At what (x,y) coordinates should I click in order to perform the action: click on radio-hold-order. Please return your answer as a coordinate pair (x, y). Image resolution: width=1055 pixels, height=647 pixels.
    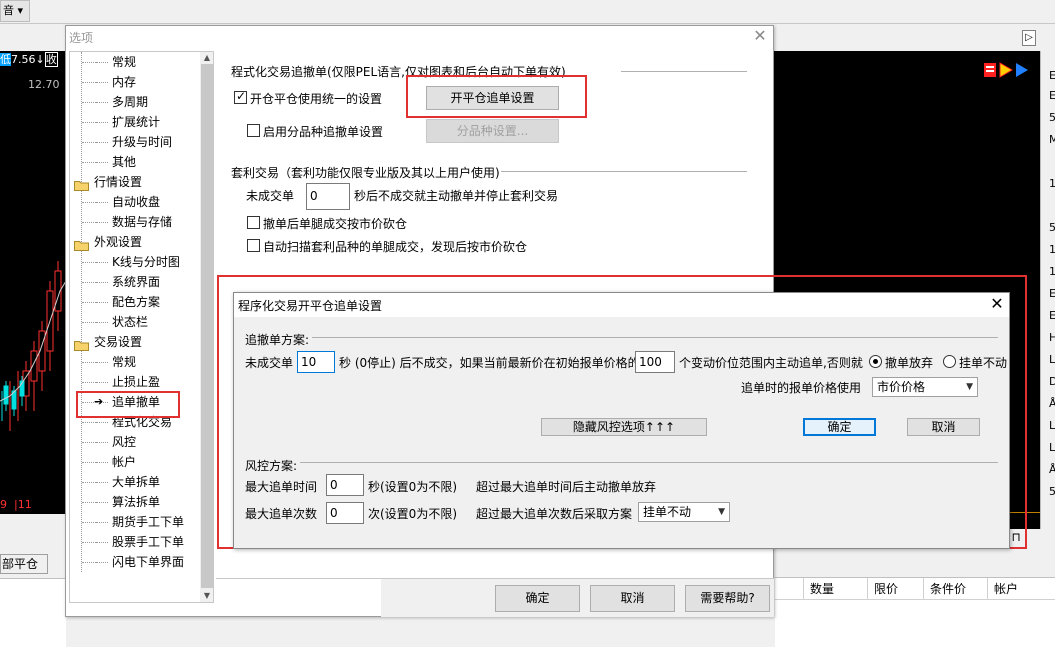
    Looking at the image, I should click on (949, 361).